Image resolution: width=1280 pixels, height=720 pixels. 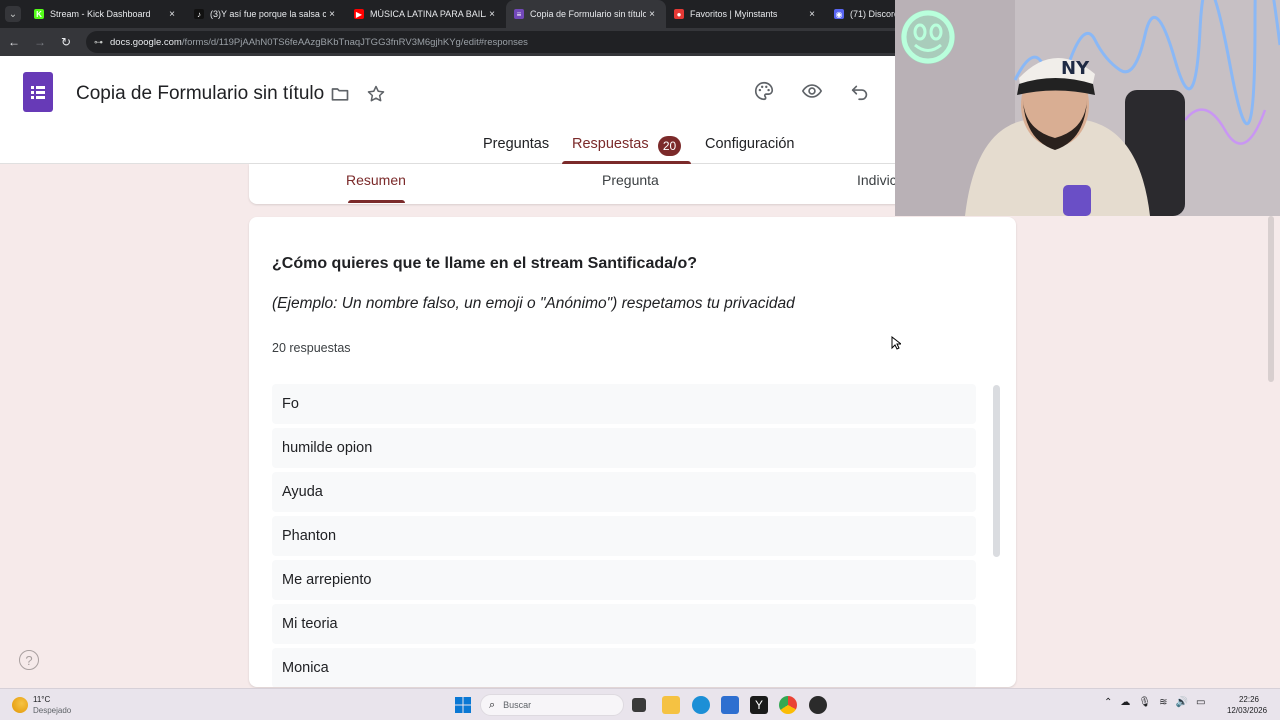 I want to click on weather-temperature: 11°C, so click(x=41, y=699).